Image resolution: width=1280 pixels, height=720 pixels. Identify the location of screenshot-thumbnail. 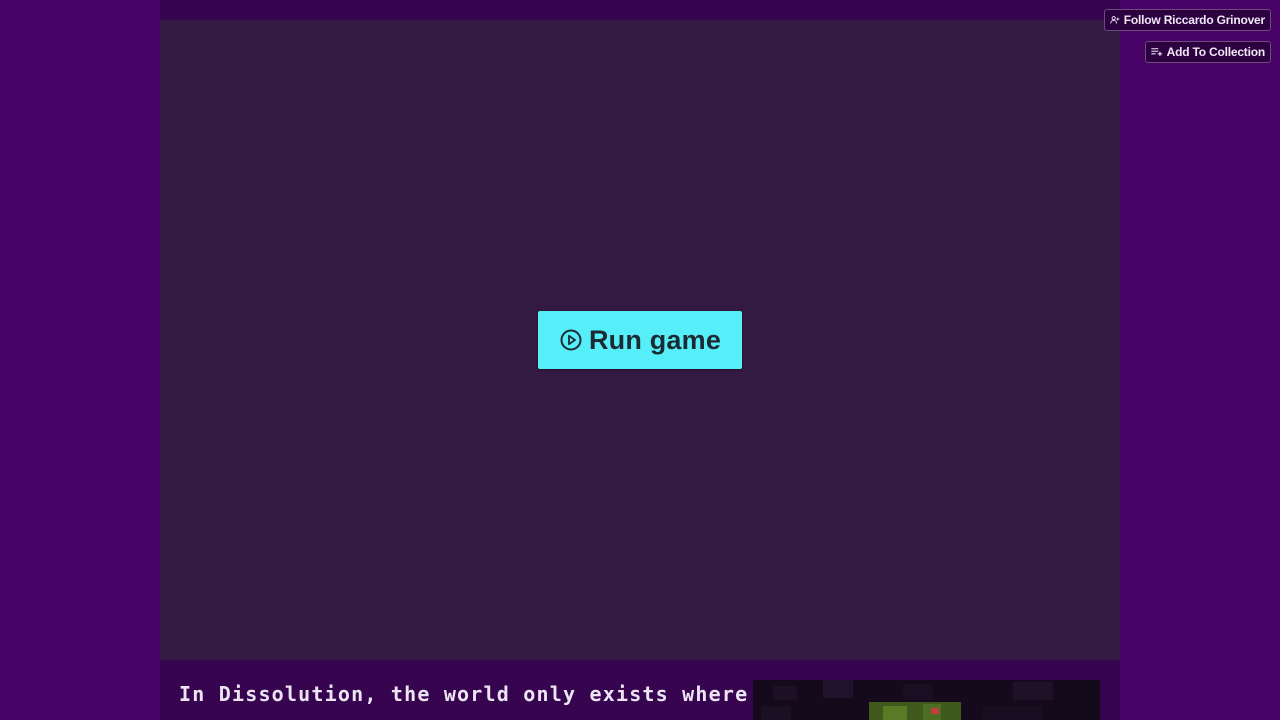
(926, 700).